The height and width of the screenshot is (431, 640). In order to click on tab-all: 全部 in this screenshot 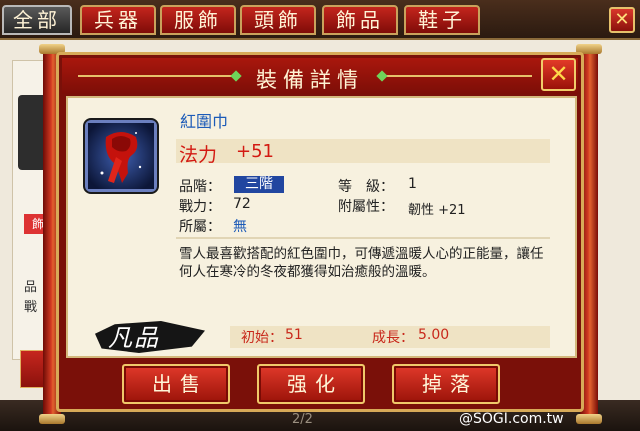, I will do `click(37, 20)`.